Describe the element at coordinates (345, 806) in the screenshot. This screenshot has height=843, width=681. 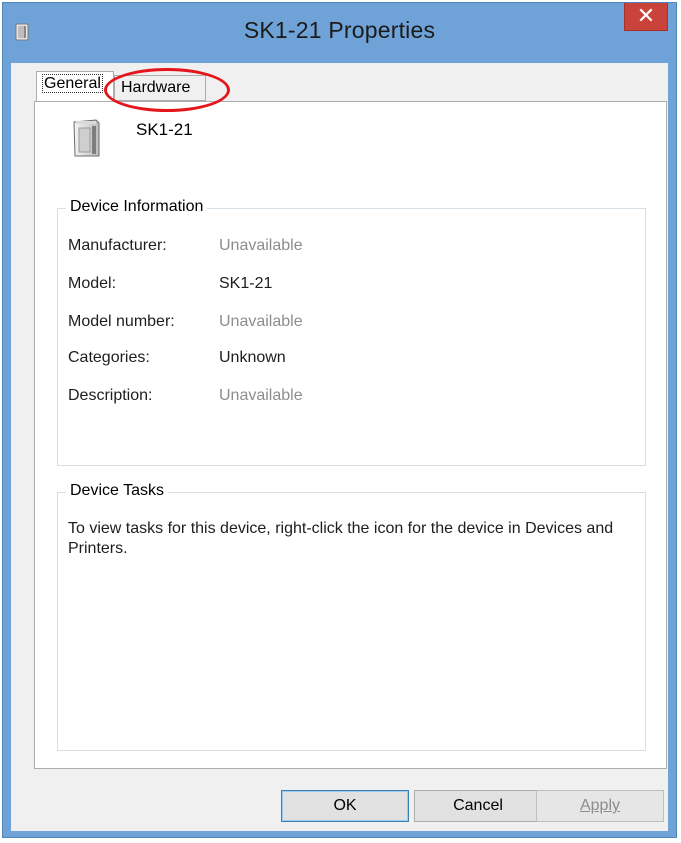
I see `ok-button: OK` at that location.